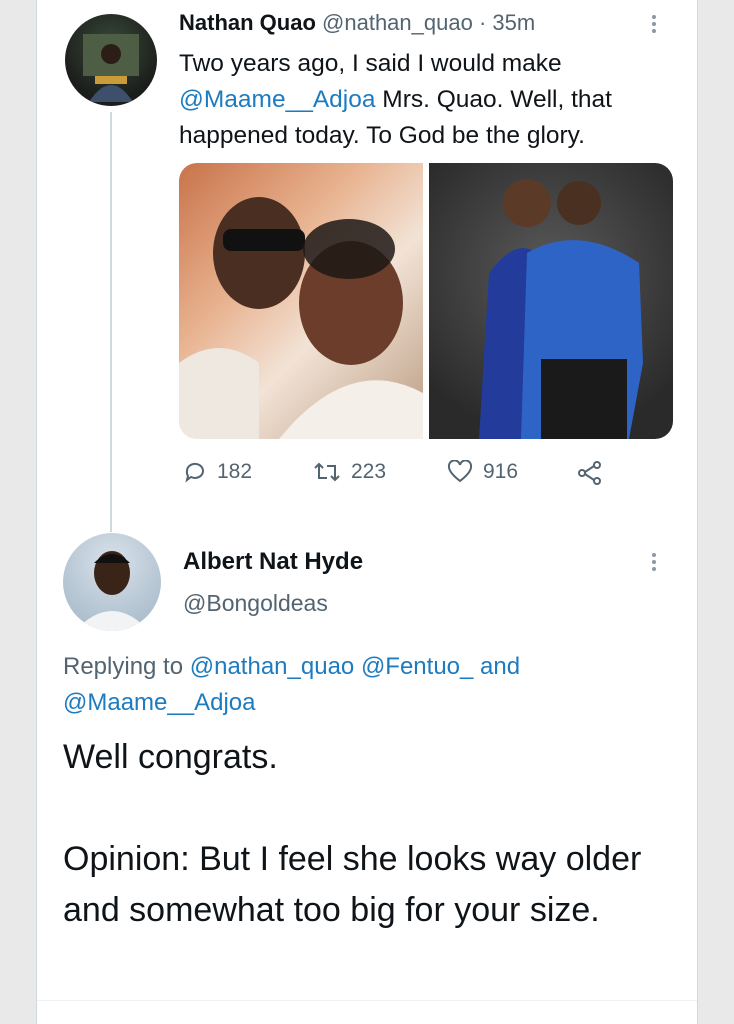 Image resolution: width=734 pixels, height=1024 pixels. What do you see at coordinates (367, 1000) in the screenshot?
I see `divider` at bounding box center [367, 1000].